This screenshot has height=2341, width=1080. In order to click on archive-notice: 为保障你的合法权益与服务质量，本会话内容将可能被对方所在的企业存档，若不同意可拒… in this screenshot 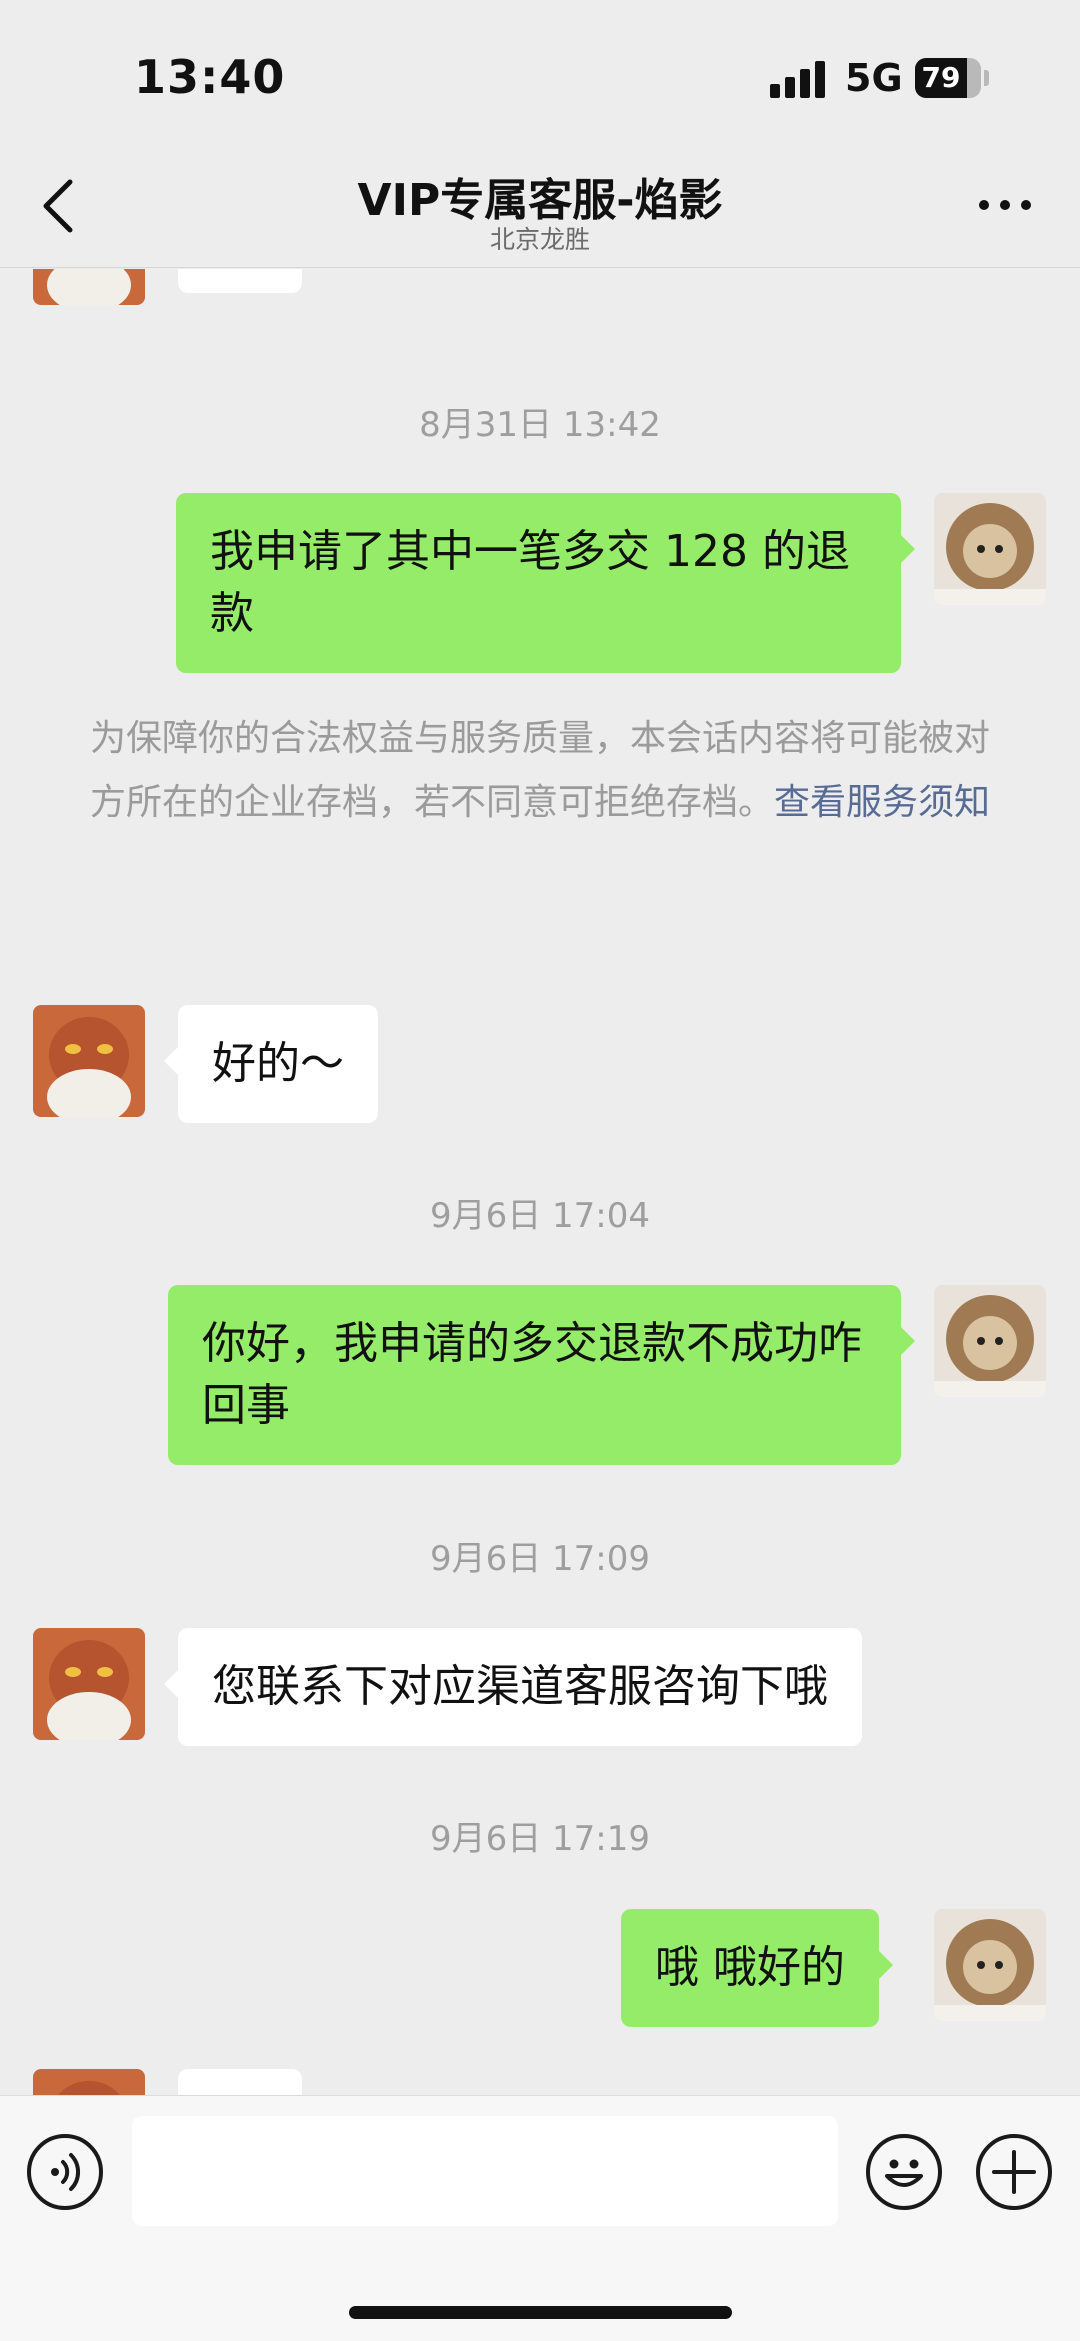, I will do `click(540, 771)`.